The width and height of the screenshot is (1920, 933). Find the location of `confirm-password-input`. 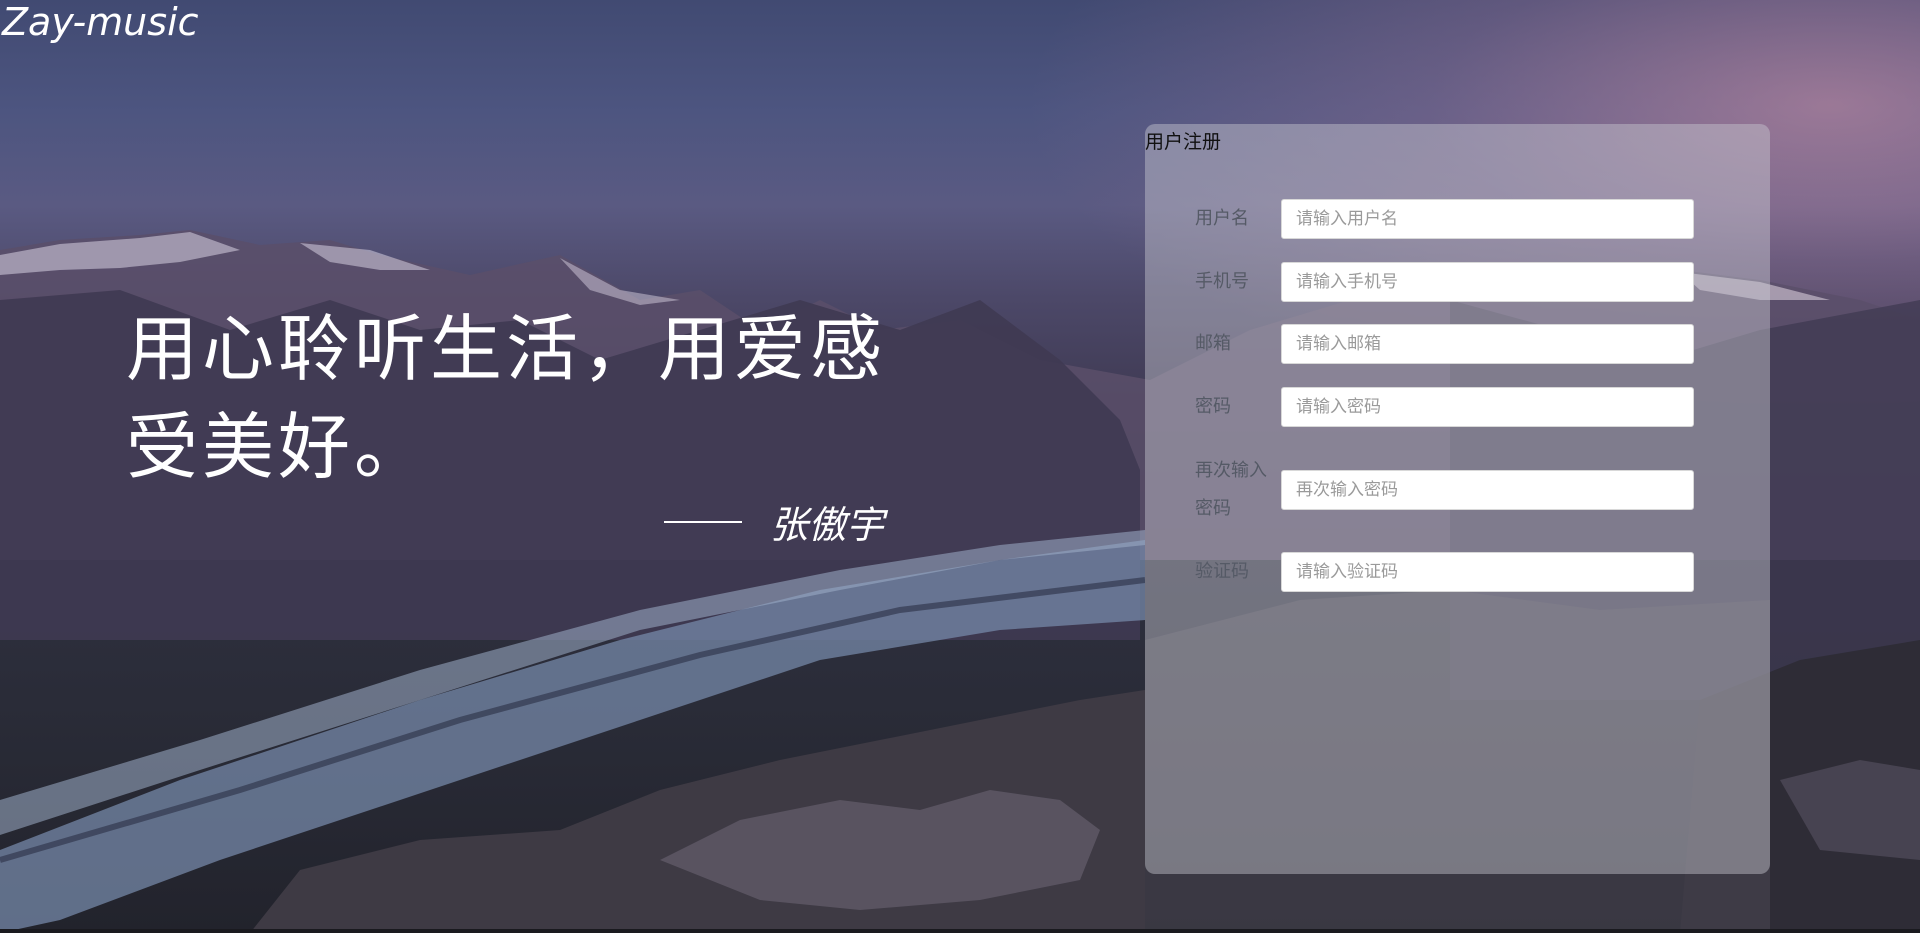

confirm-password-input is located at coordinates (1487, 490).